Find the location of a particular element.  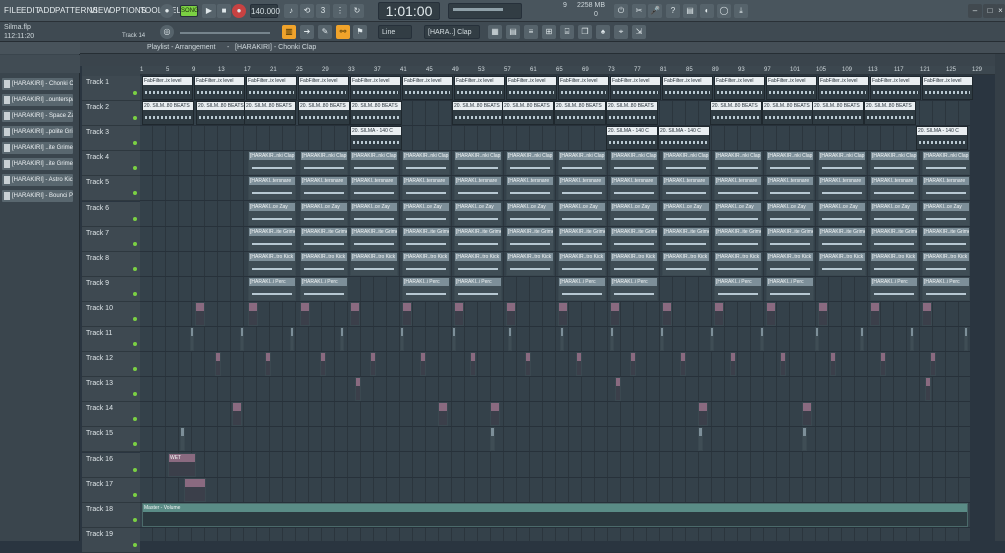

help-icon: ? is located at coordinates (673, 11).